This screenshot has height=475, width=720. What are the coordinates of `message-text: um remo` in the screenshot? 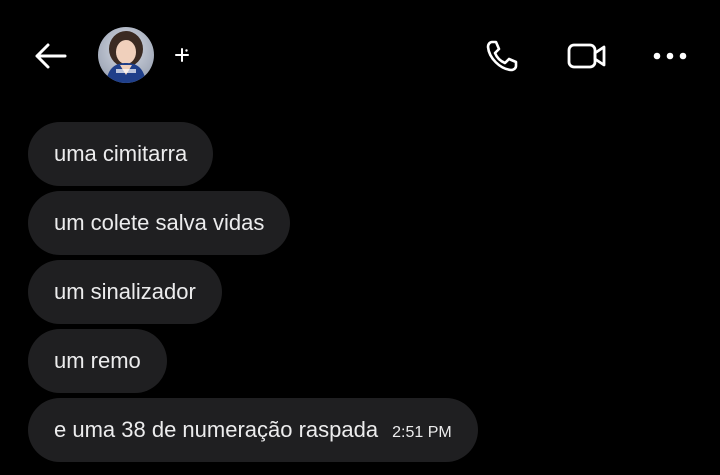 It's located at (97, 360).